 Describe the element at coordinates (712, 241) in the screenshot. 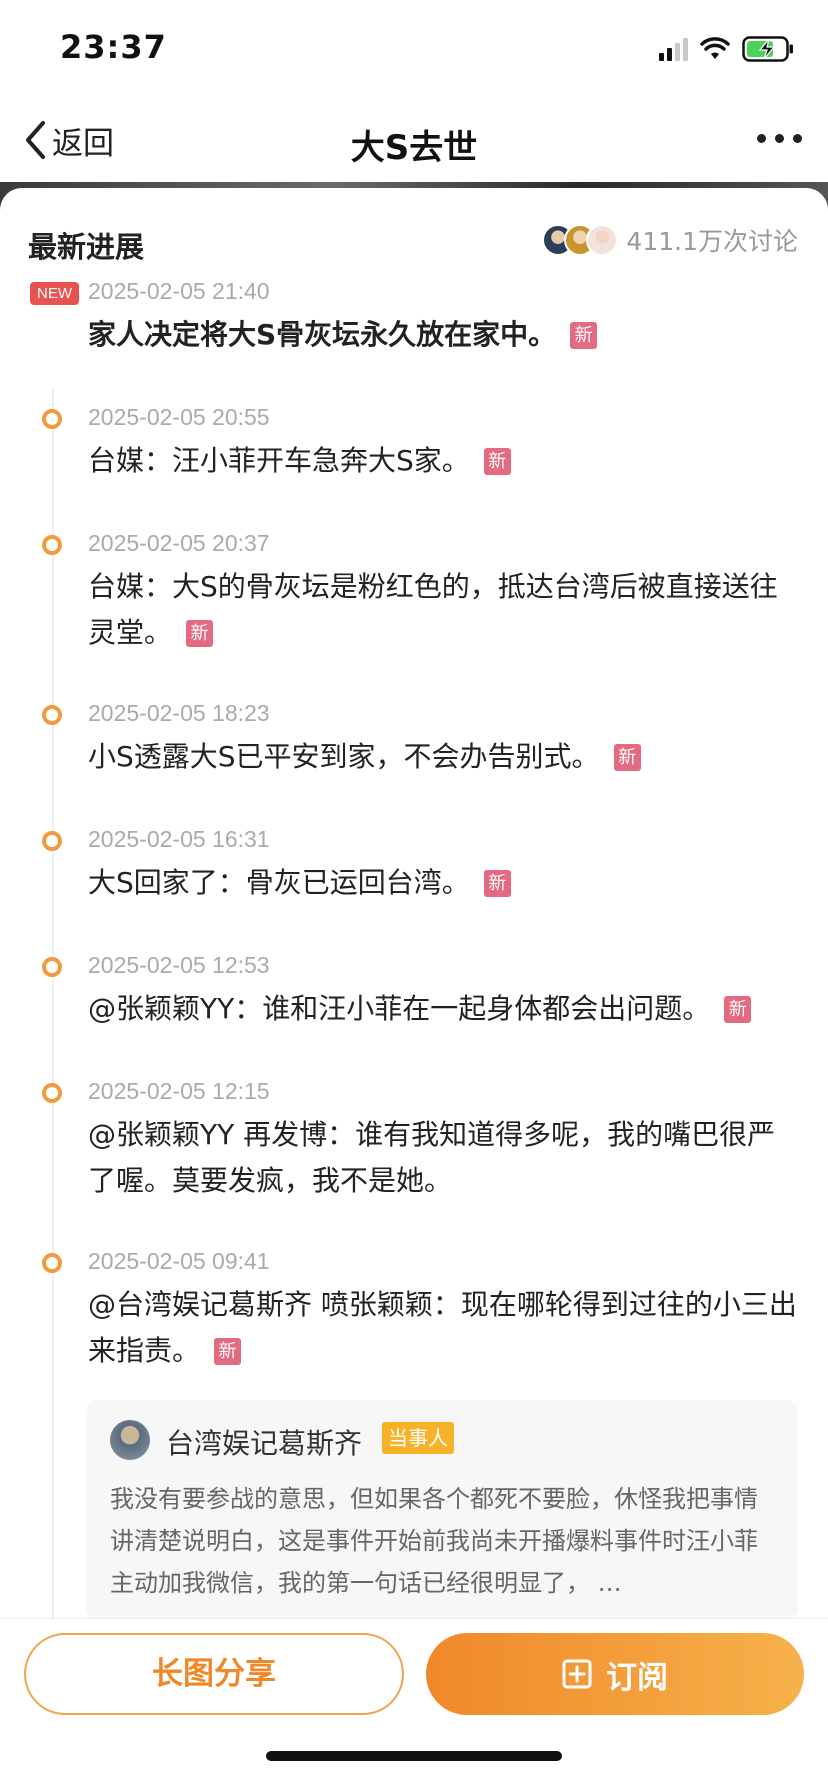

I see `discussion-count: 411.1万次讨论` at that location.